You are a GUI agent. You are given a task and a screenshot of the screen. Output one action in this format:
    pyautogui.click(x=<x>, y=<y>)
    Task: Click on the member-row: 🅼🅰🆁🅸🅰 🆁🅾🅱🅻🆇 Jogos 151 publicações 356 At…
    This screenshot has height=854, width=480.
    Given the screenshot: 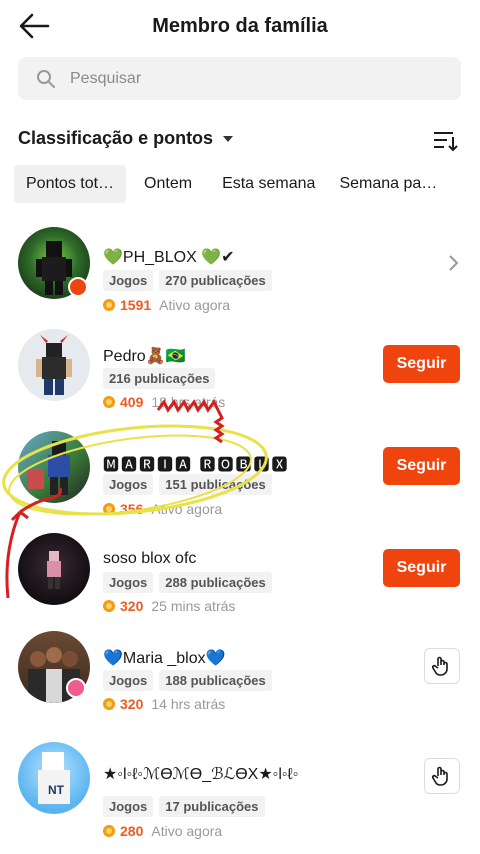 What is the action you would take?
    pyautogui.click(x=240, y=476)
    